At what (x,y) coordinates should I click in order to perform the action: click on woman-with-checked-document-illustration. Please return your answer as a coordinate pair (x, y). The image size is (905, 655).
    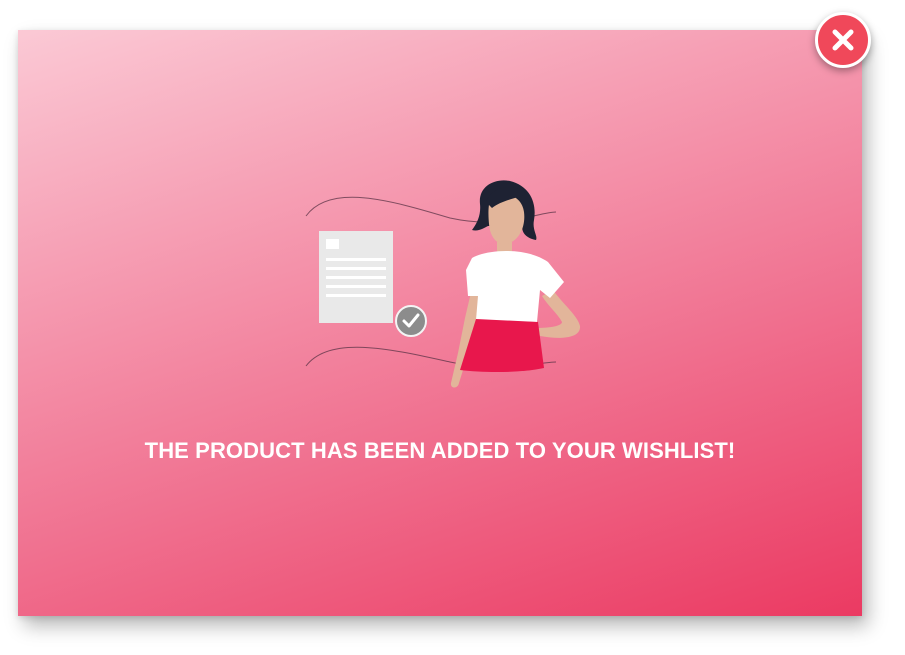
    Looking at the image, I should click on (442, 284).